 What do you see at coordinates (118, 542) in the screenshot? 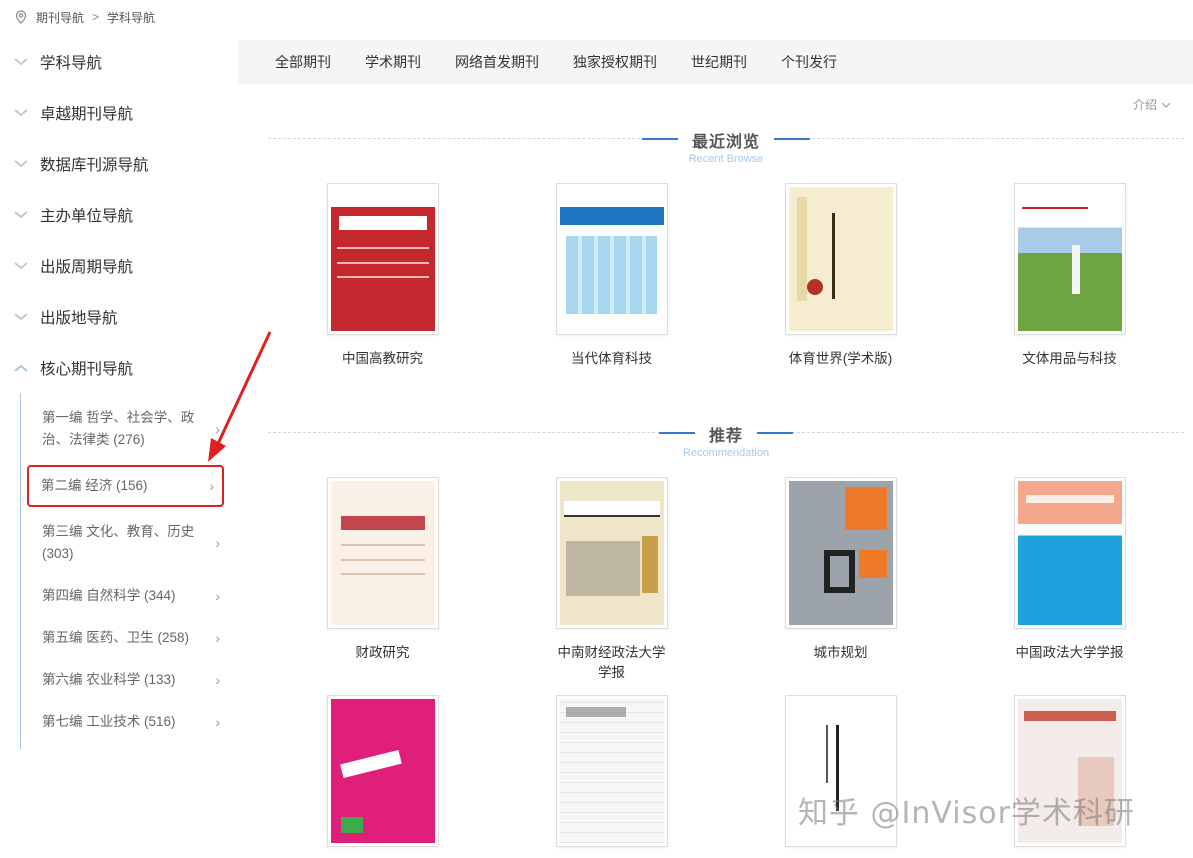
I see `subnav-label: 第三编 文化、教育、历史 (303)` at bounding box center [118, 542].